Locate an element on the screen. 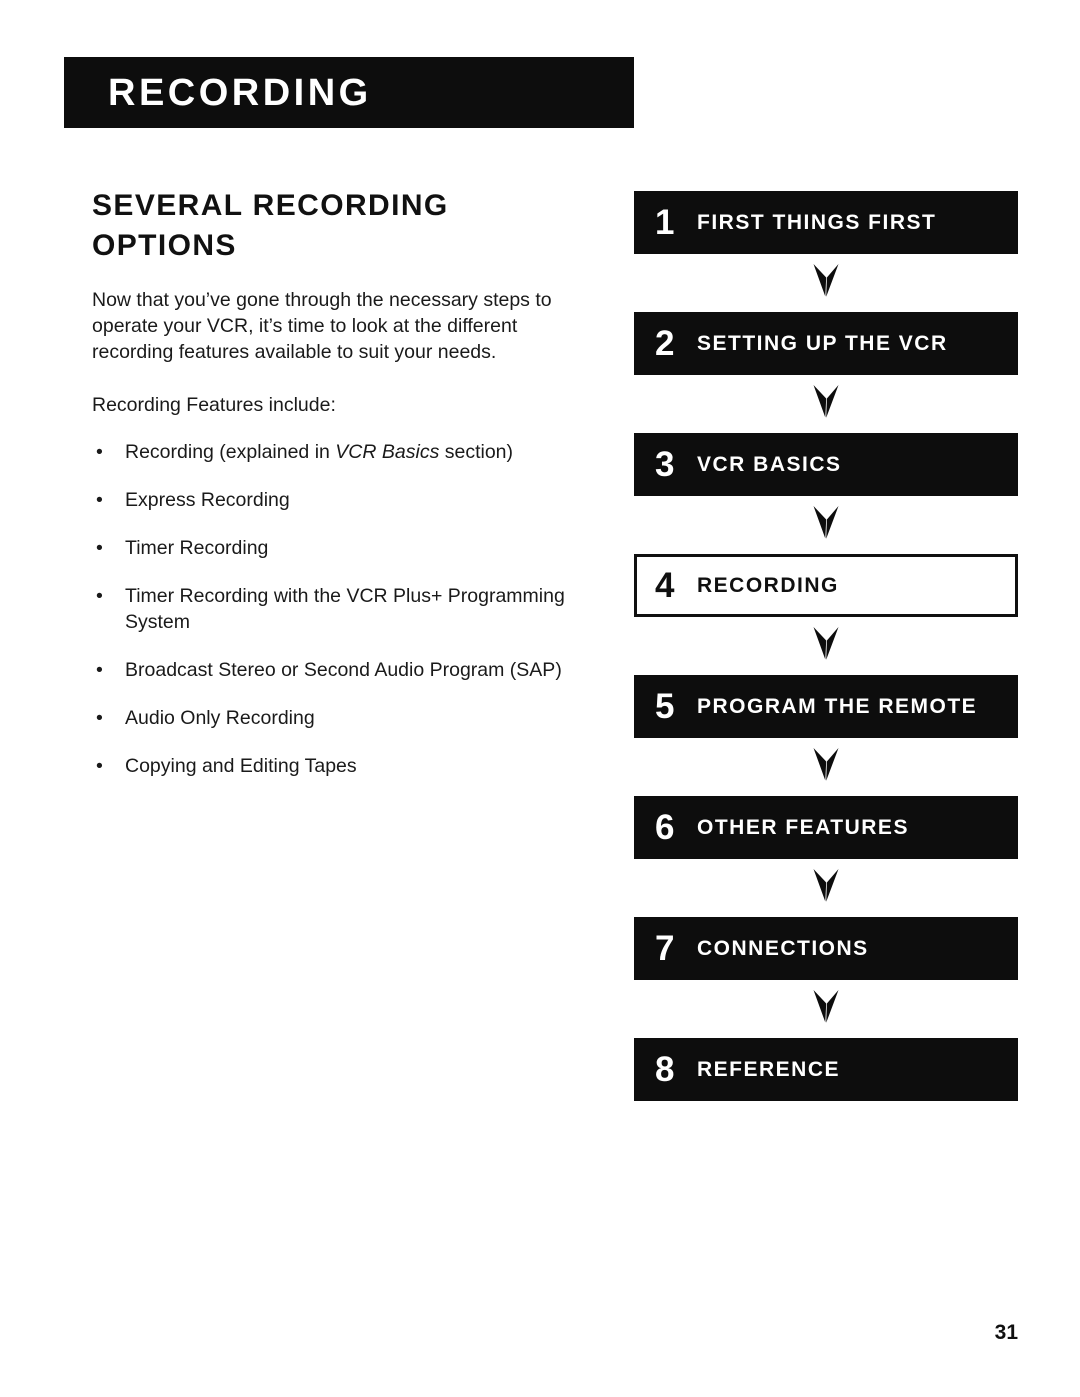  list-item: • Timer Recording is located at coordinates (347, 549).